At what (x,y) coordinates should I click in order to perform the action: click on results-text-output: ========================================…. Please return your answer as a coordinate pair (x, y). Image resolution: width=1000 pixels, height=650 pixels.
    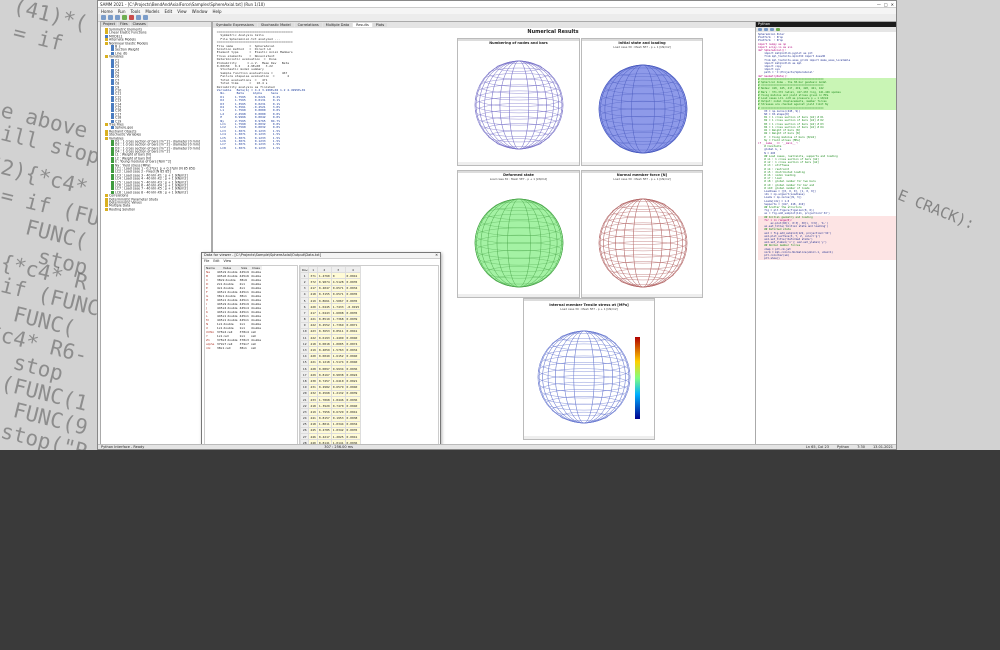
    Looking at the image, I should click on (281, 146).